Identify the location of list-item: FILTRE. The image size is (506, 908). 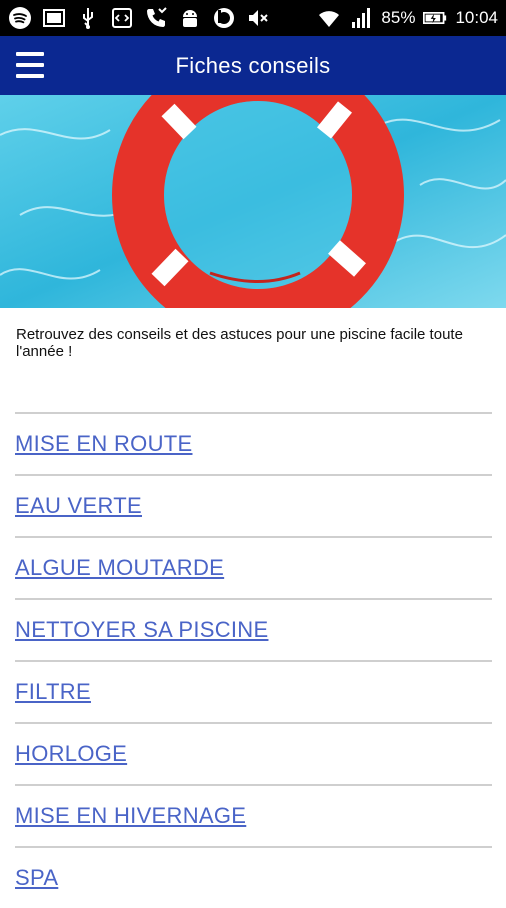
(253, 691).